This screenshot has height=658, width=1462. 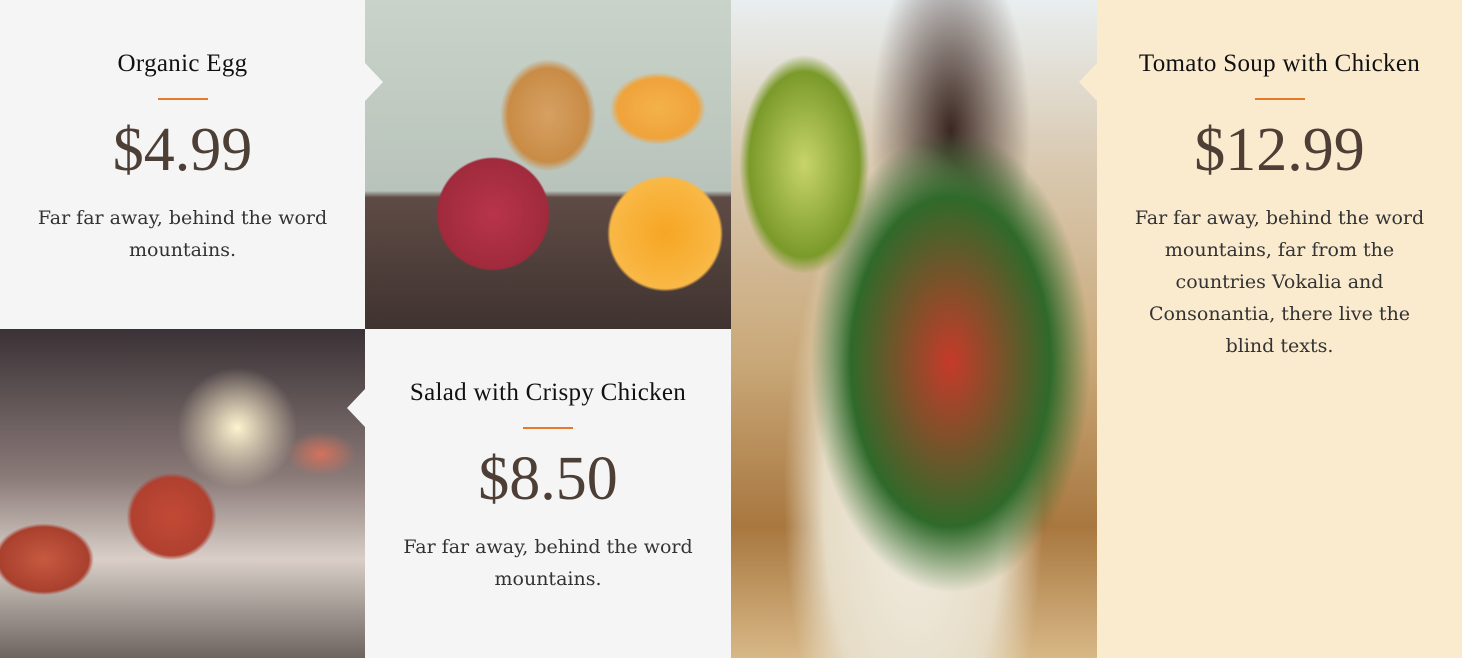 What do you see at coordinates (182, 63) in the screenshot?
I see `item-title: Organic Egg` at bounding box center [182, 63].